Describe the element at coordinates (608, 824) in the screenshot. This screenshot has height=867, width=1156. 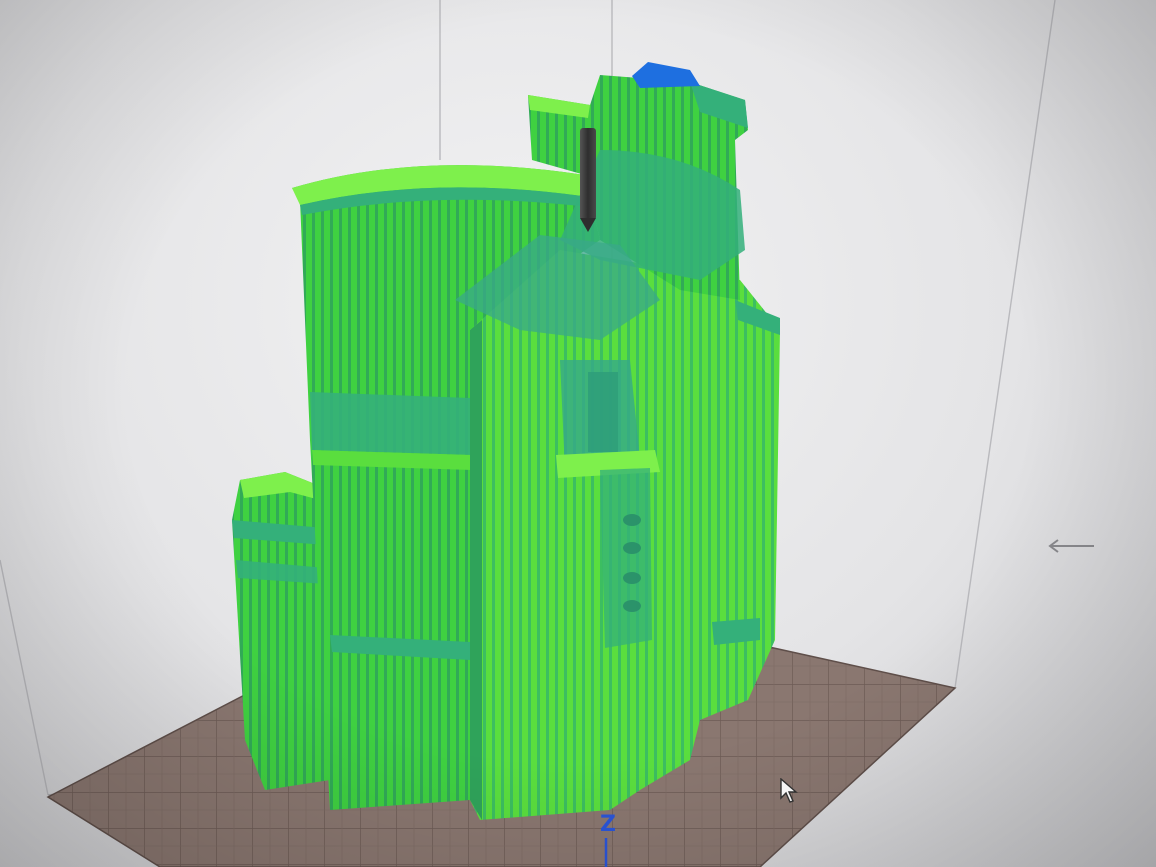
I see `z-axis-label: Z` at that location.